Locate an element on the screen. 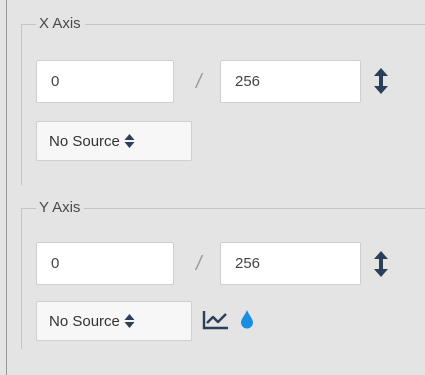 This screenshot has width=425, height=375. x-axis-source-select: No Source is located at coordinates (114, 141).